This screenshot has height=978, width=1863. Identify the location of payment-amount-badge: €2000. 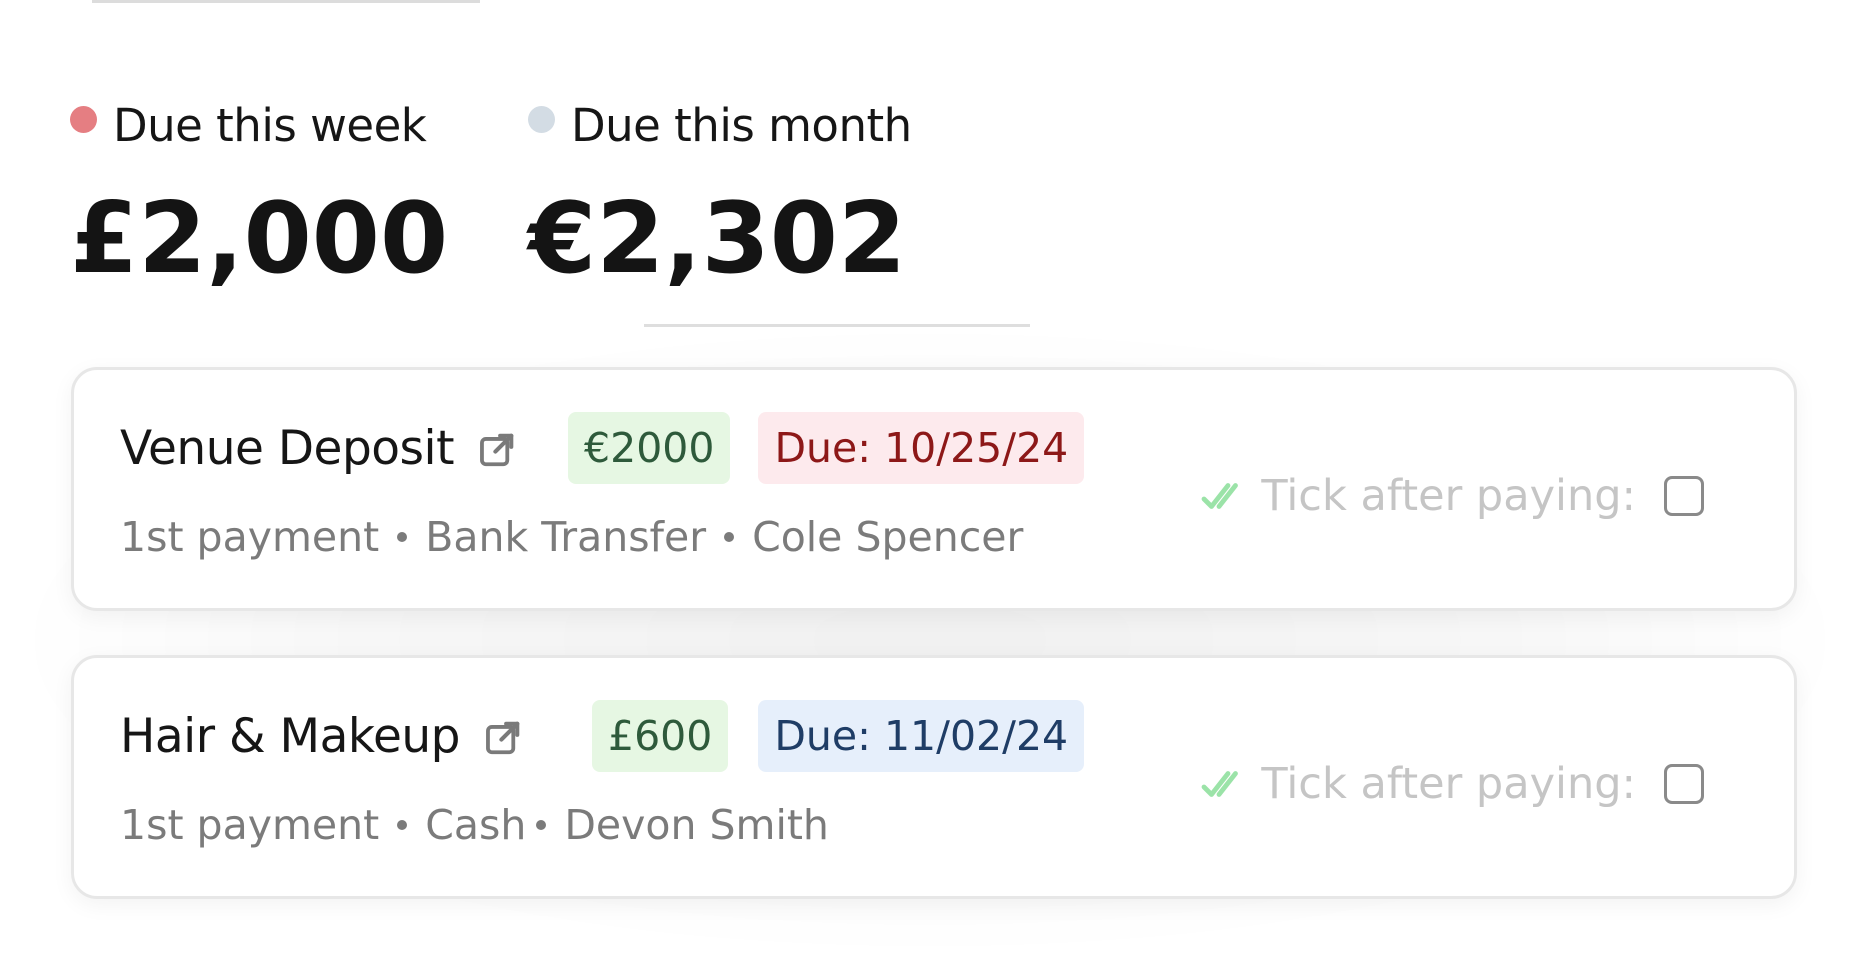
(649, 448).